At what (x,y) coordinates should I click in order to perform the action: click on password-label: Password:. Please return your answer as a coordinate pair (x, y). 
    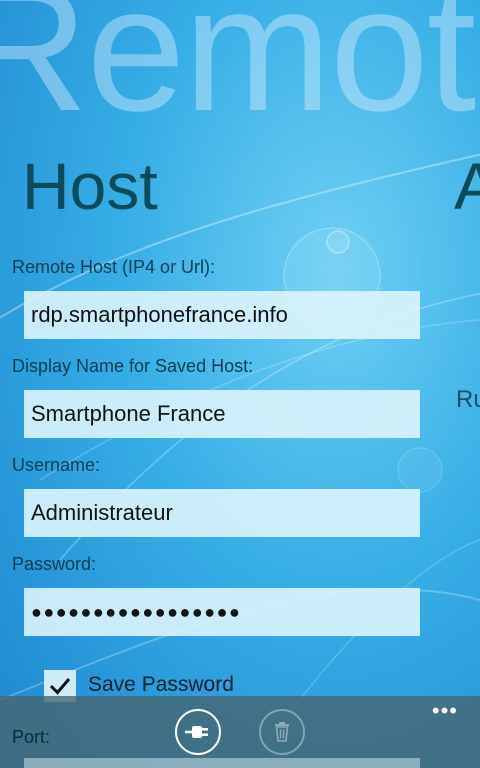
    Looking at the image, I should click on (54, 564).